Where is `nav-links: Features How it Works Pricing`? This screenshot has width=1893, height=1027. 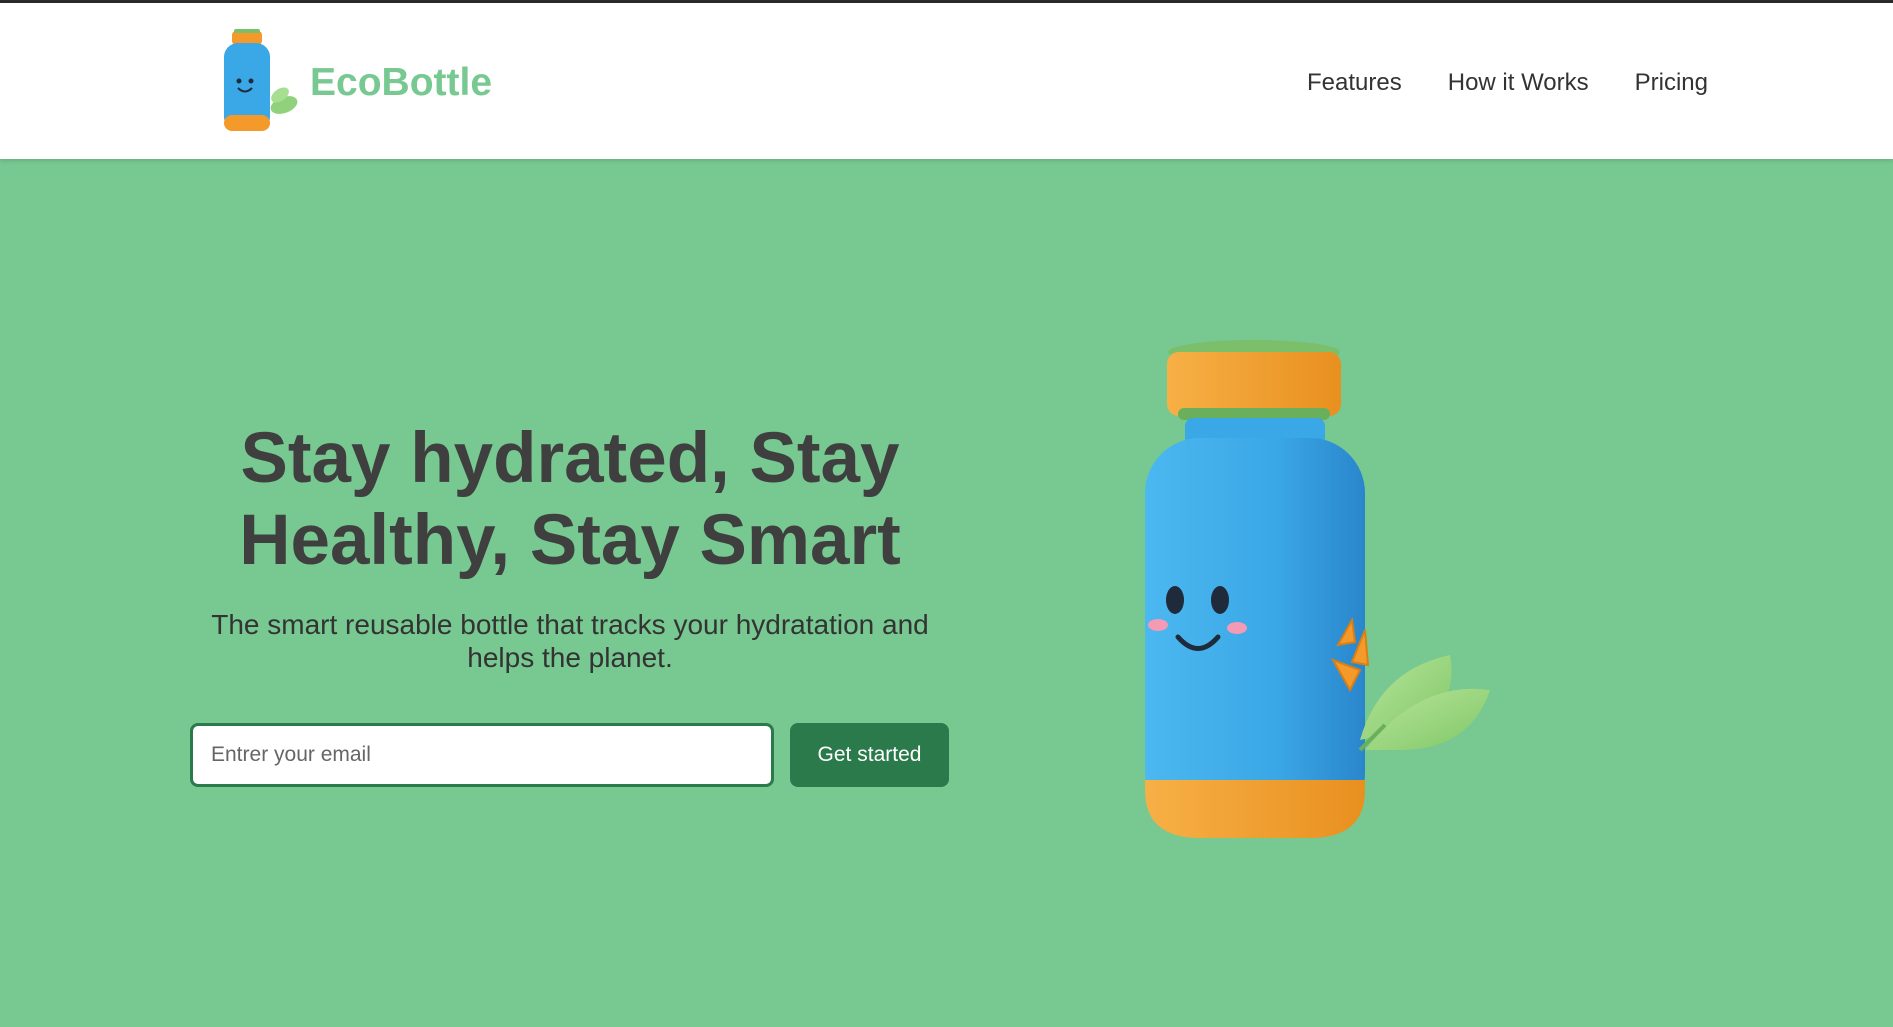
nav-links: Features How it Works Pricing is located at coordinates (1507, 83).